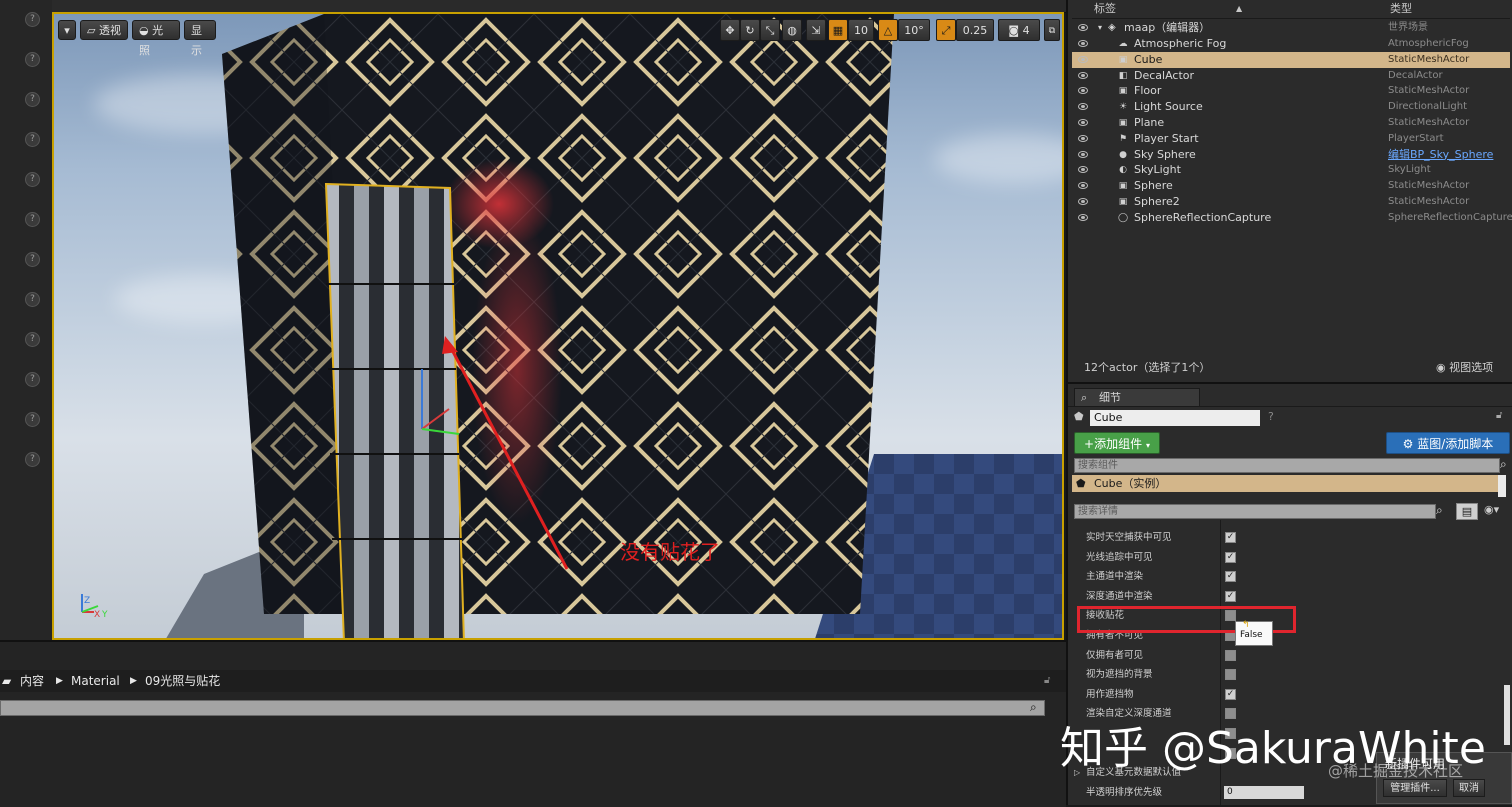  I want to click on actor-name: Player Start, so click(1166, 138).